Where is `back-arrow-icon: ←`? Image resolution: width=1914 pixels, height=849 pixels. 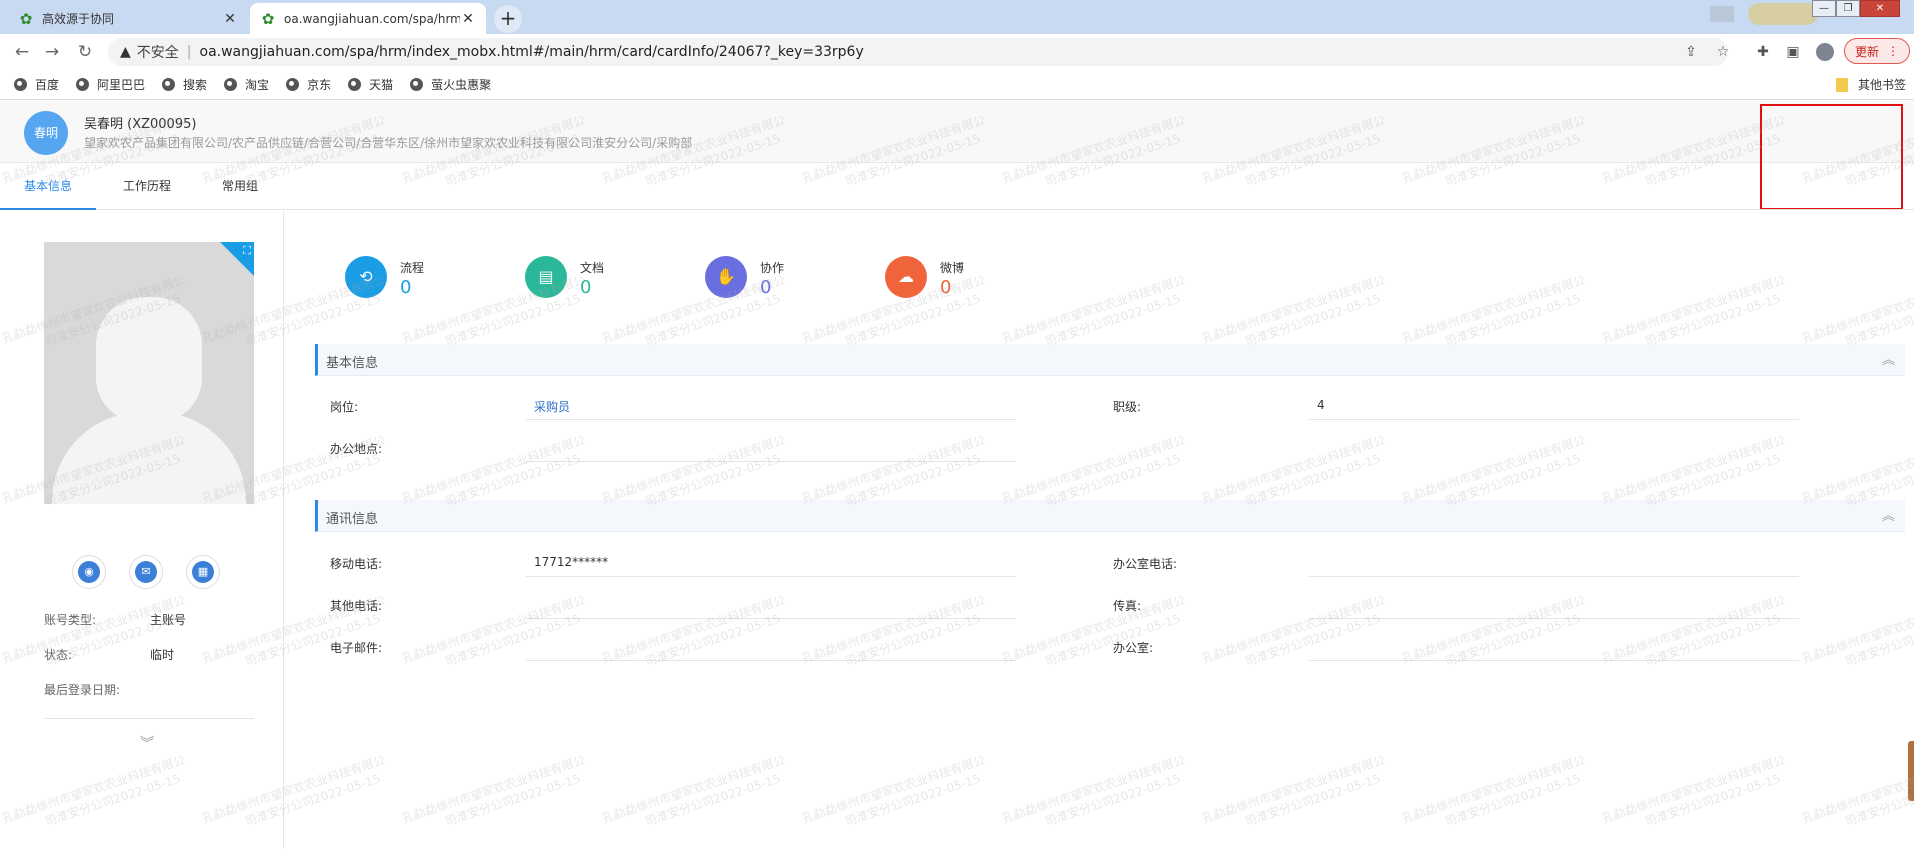
back-arrow-icon: ← is located at coordinates (22, 52).